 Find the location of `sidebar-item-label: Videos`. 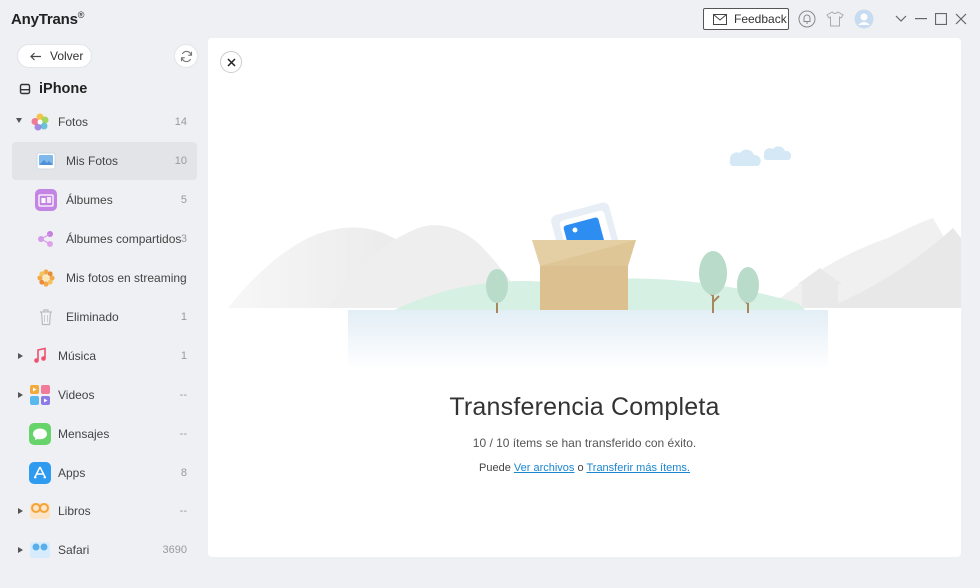

sidebar-item-label: Videos is located at coordinates (76, 395).